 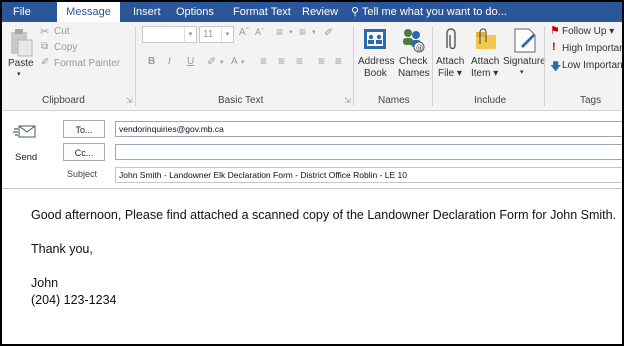 I want to click on follow-up-label: Follow Up ▾, so click(x=588, y=31).